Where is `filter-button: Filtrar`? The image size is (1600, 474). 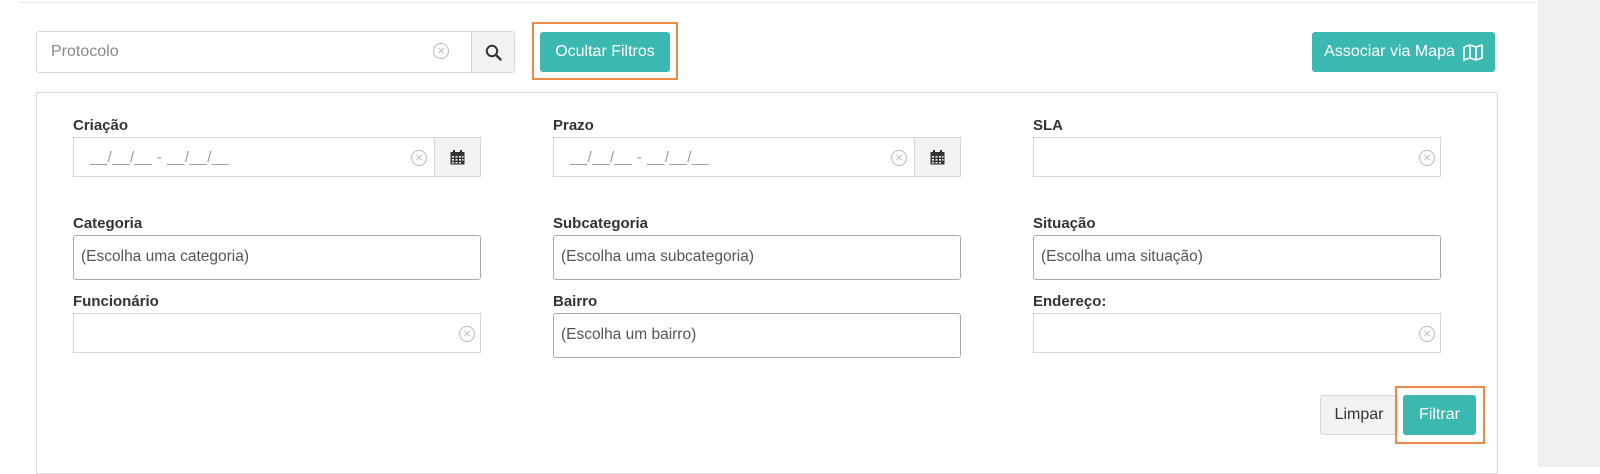
filter-button: Filtrar is located at coordinates (1439, 415).